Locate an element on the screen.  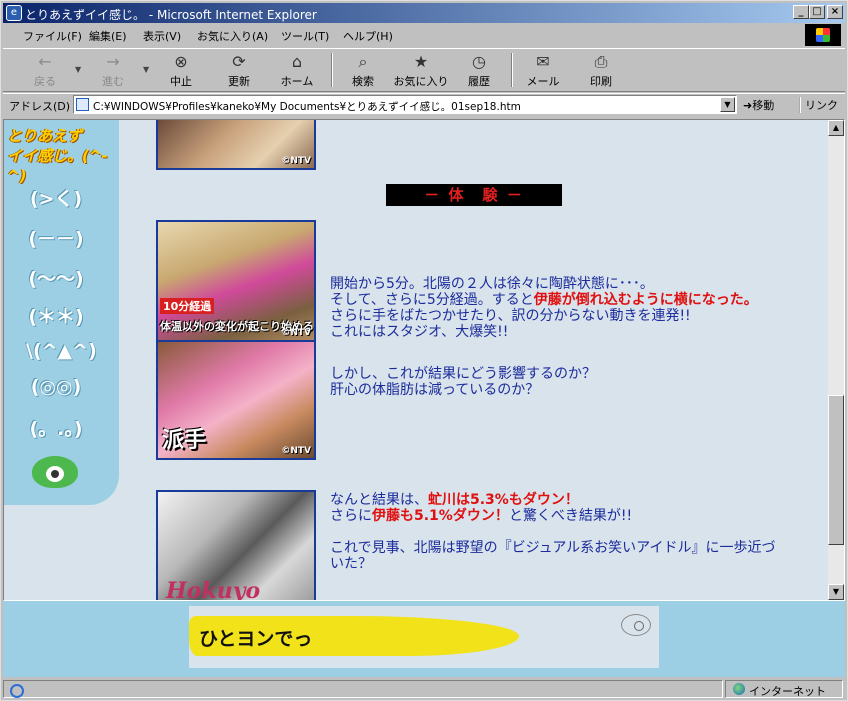
search-icon: ⌕ is located at coordinates (363, 61).